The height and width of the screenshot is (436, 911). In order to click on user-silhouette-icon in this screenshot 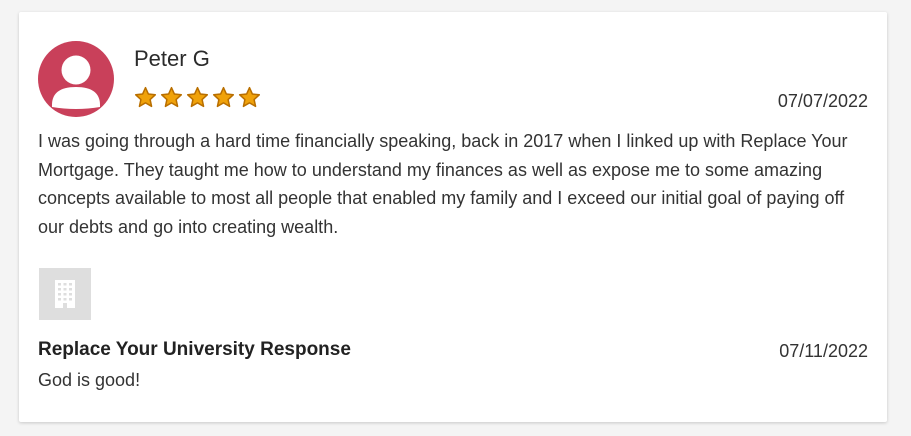, I will do `click(76, 82)`.